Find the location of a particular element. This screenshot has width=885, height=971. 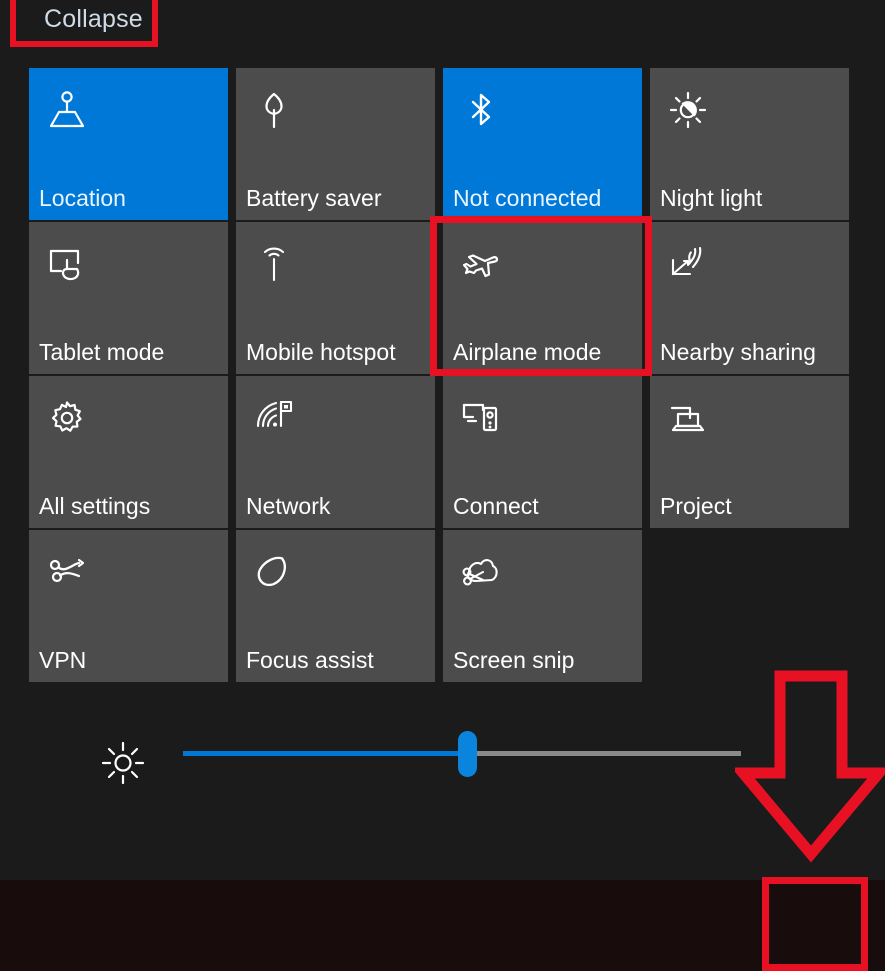

quick-action-tile-night-light: Night light is located at coordinates (749, 144).